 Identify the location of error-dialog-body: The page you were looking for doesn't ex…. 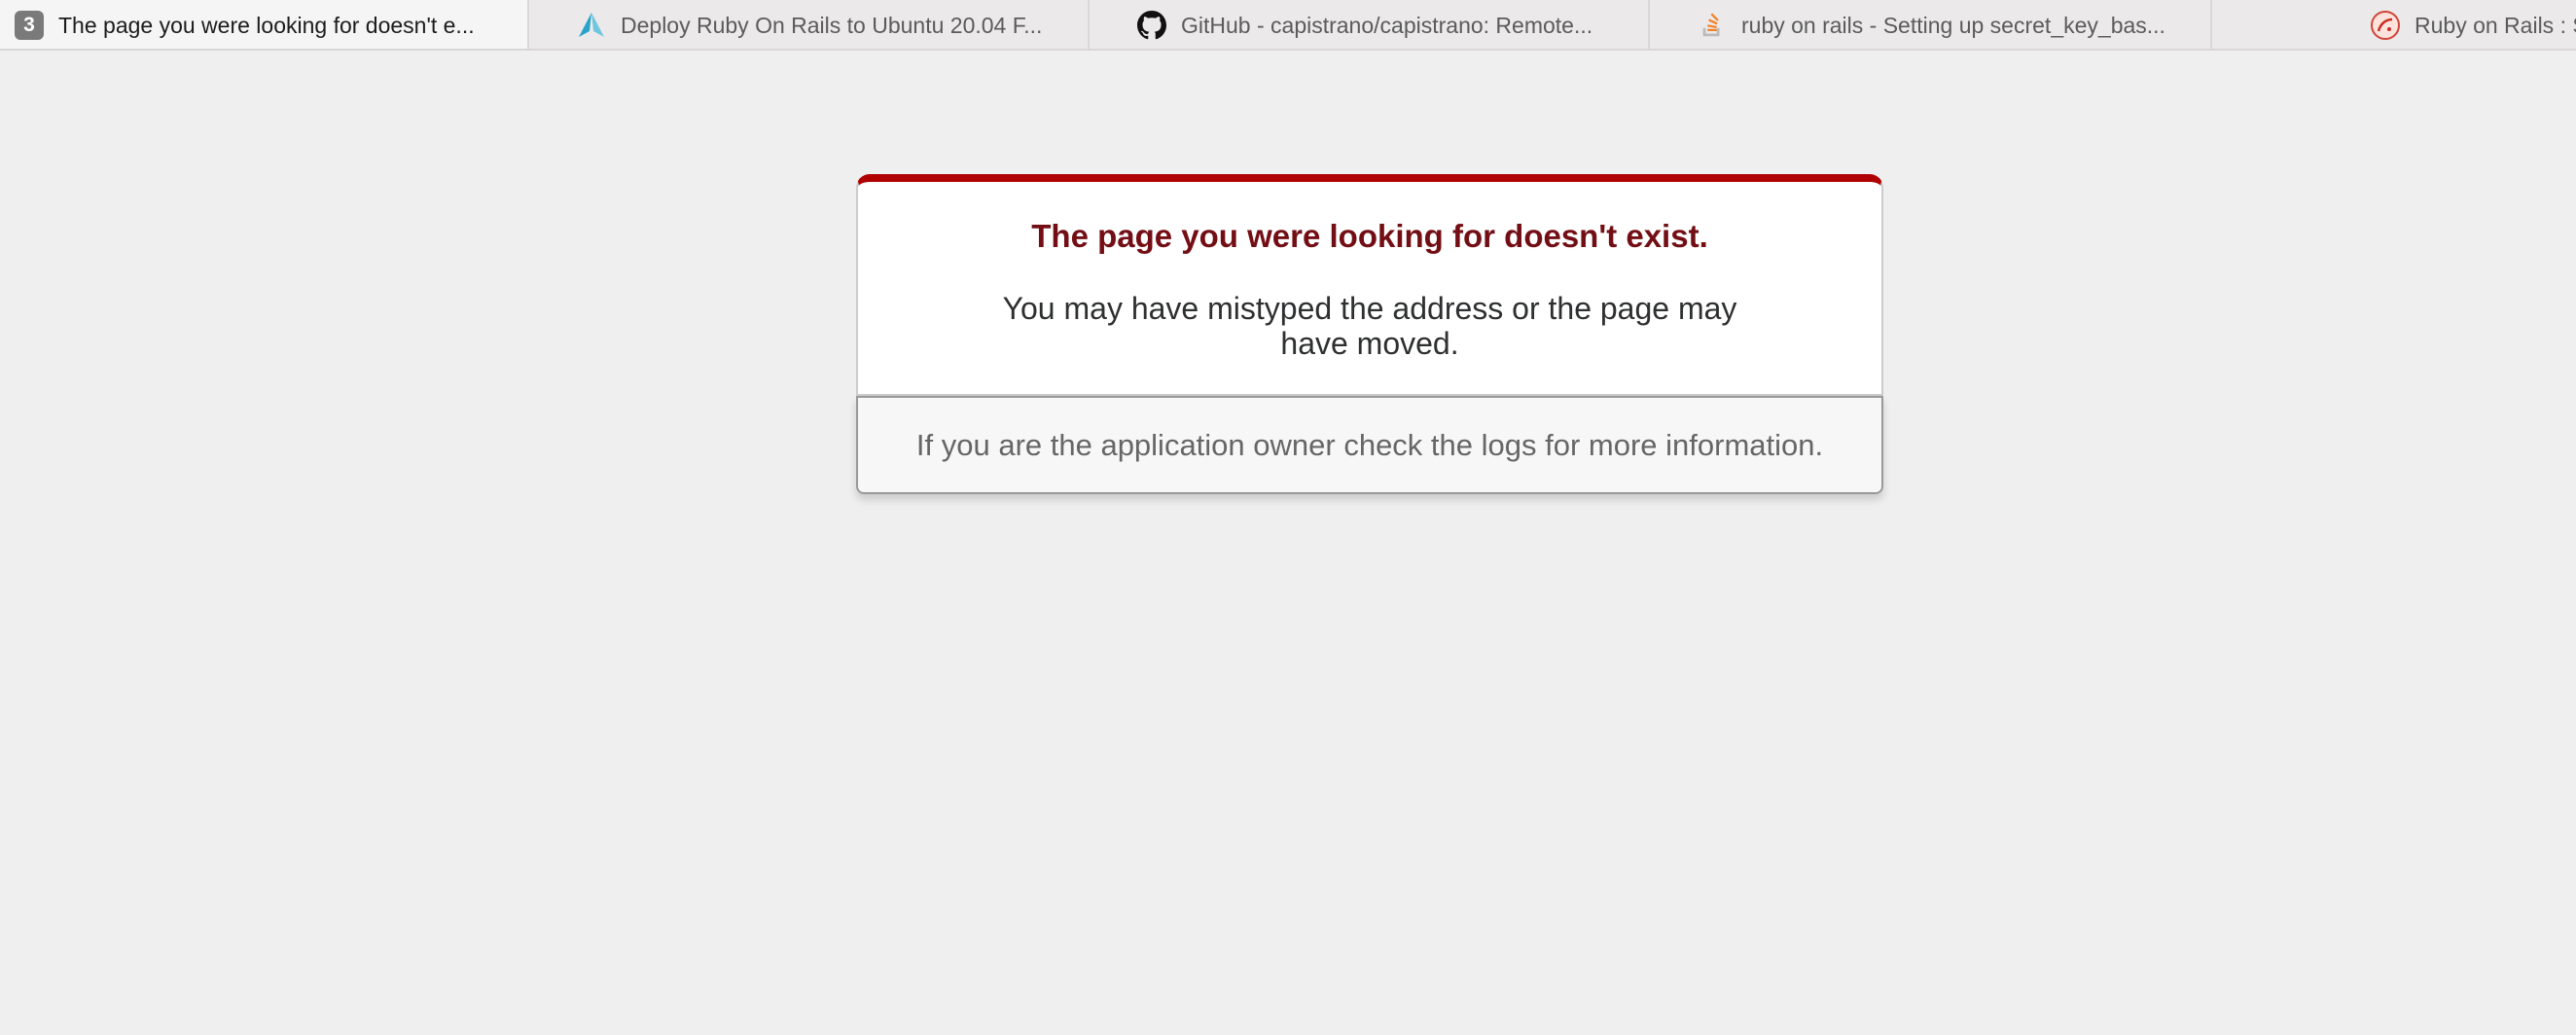
(1369, 285).